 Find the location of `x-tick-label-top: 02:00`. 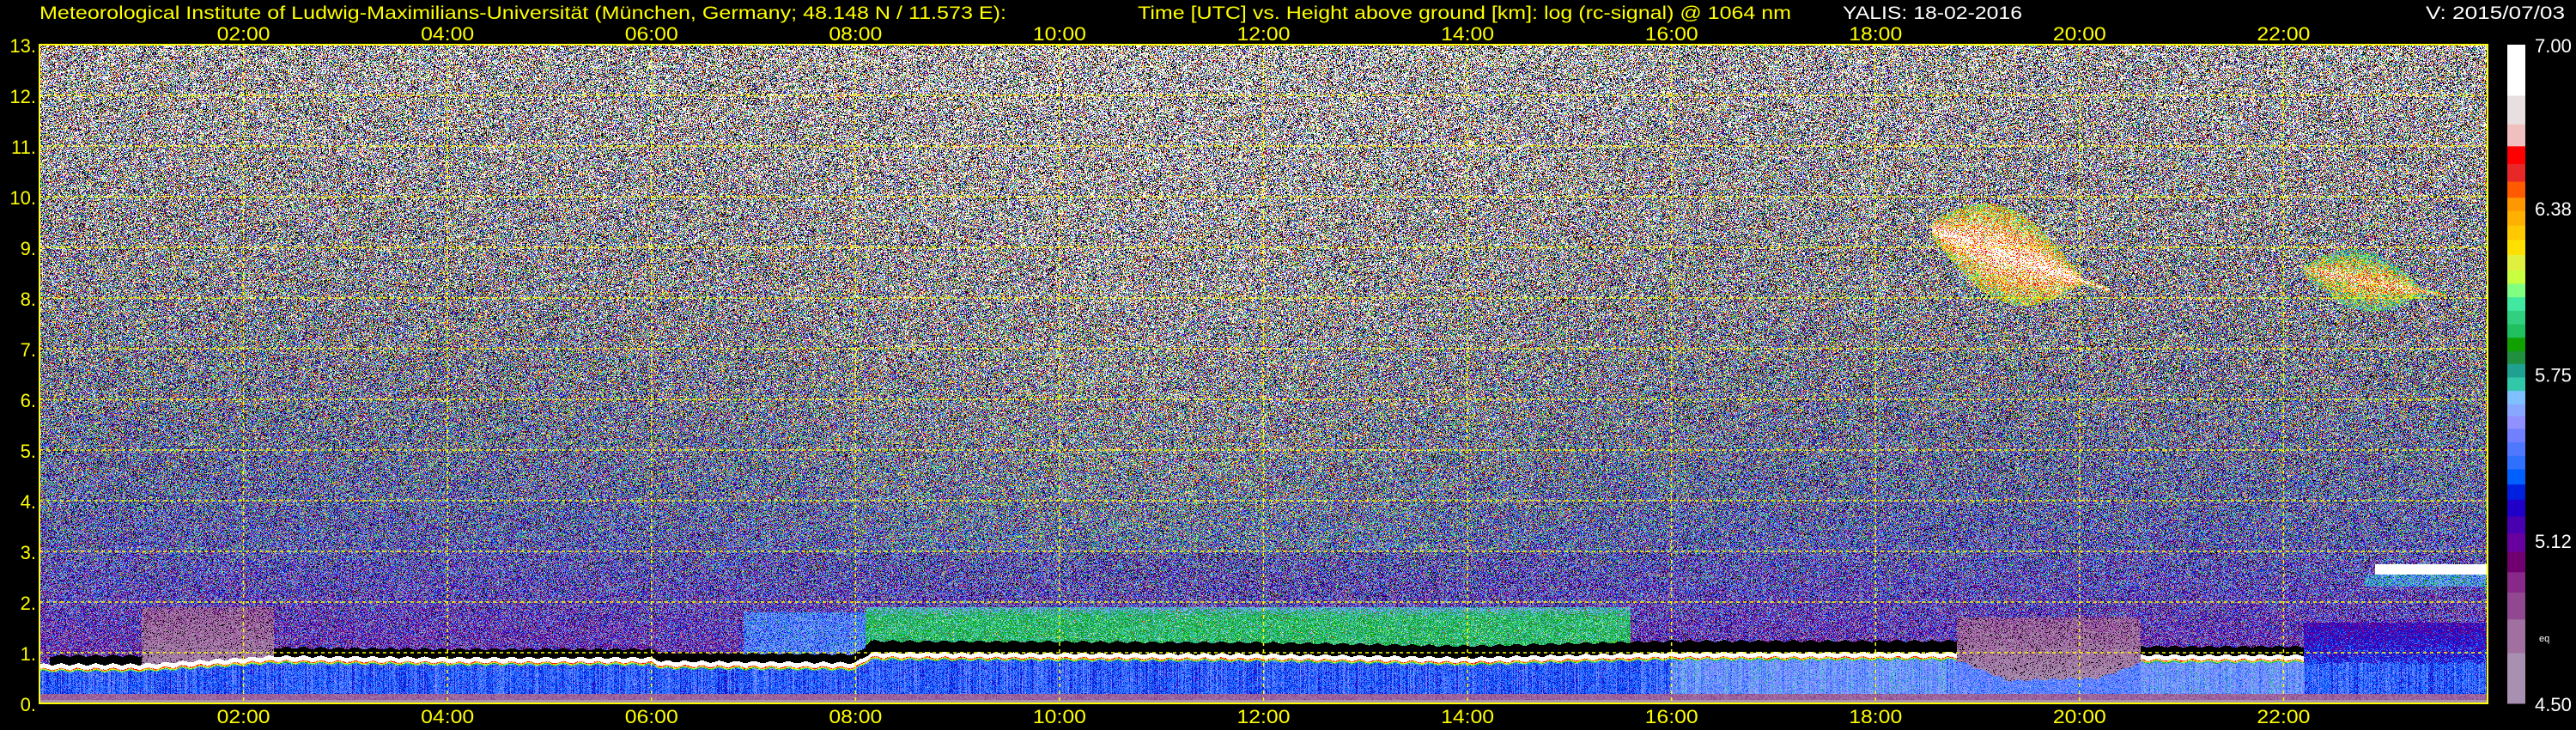

x-tick-label-top: 02:00 is located at coordinates (243, 34).